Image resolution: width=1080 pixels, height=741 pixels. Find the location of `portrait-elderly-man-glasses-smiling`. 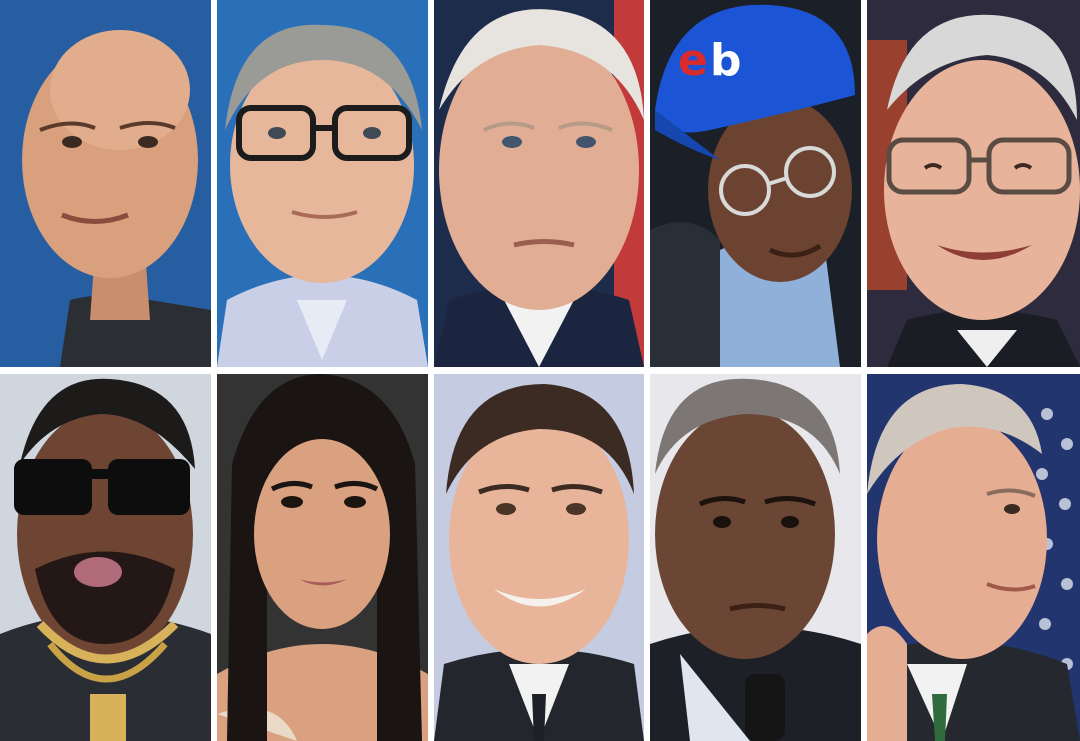

portrait-elderly-man-glasses-smiling is located at coordinates (973, 183).